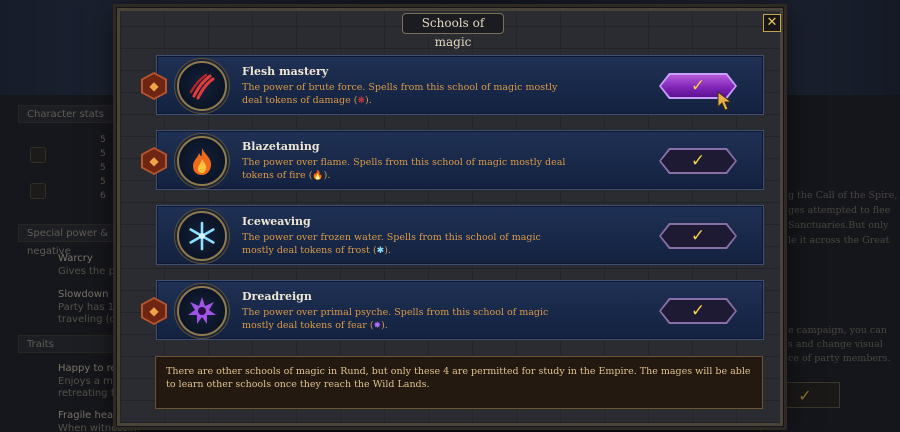 This screenshot has height=432, width=900. What do you see at coordinates (361, 101) in the screenshot?
I see `claw-icon: ❋` at bounding box center [361, 101].